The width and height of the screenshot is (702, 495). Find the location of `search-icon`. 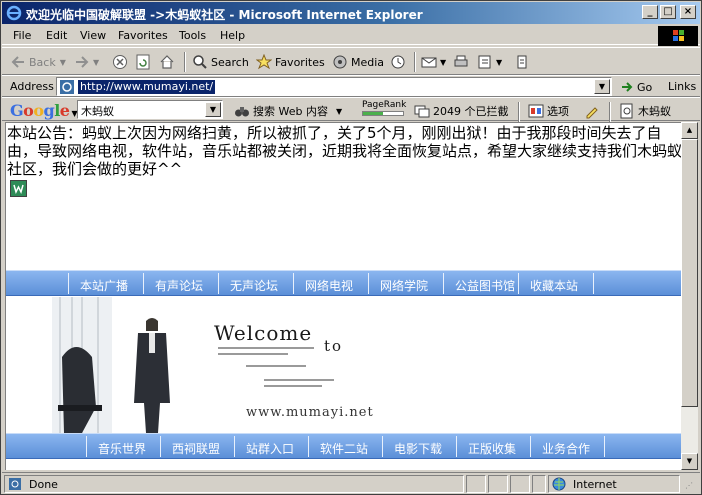

search-icon is located at coordinates (200, 62).